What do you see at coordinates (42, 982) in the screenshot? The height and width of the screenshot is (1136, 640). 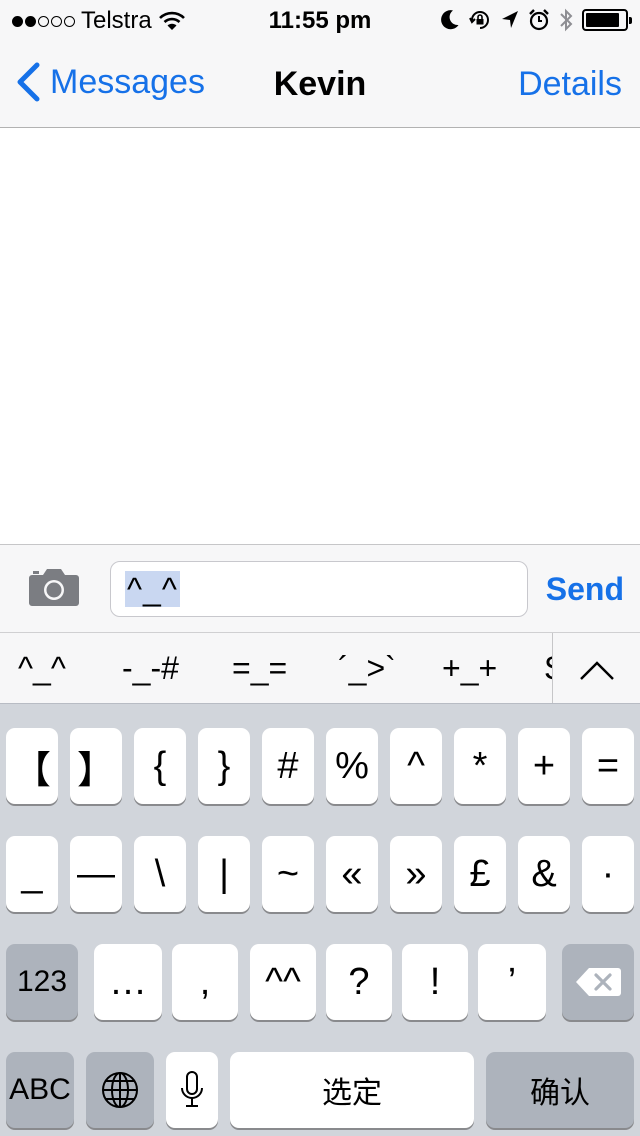 I see `numbers-key: 123` at bounding box center [42, 982].